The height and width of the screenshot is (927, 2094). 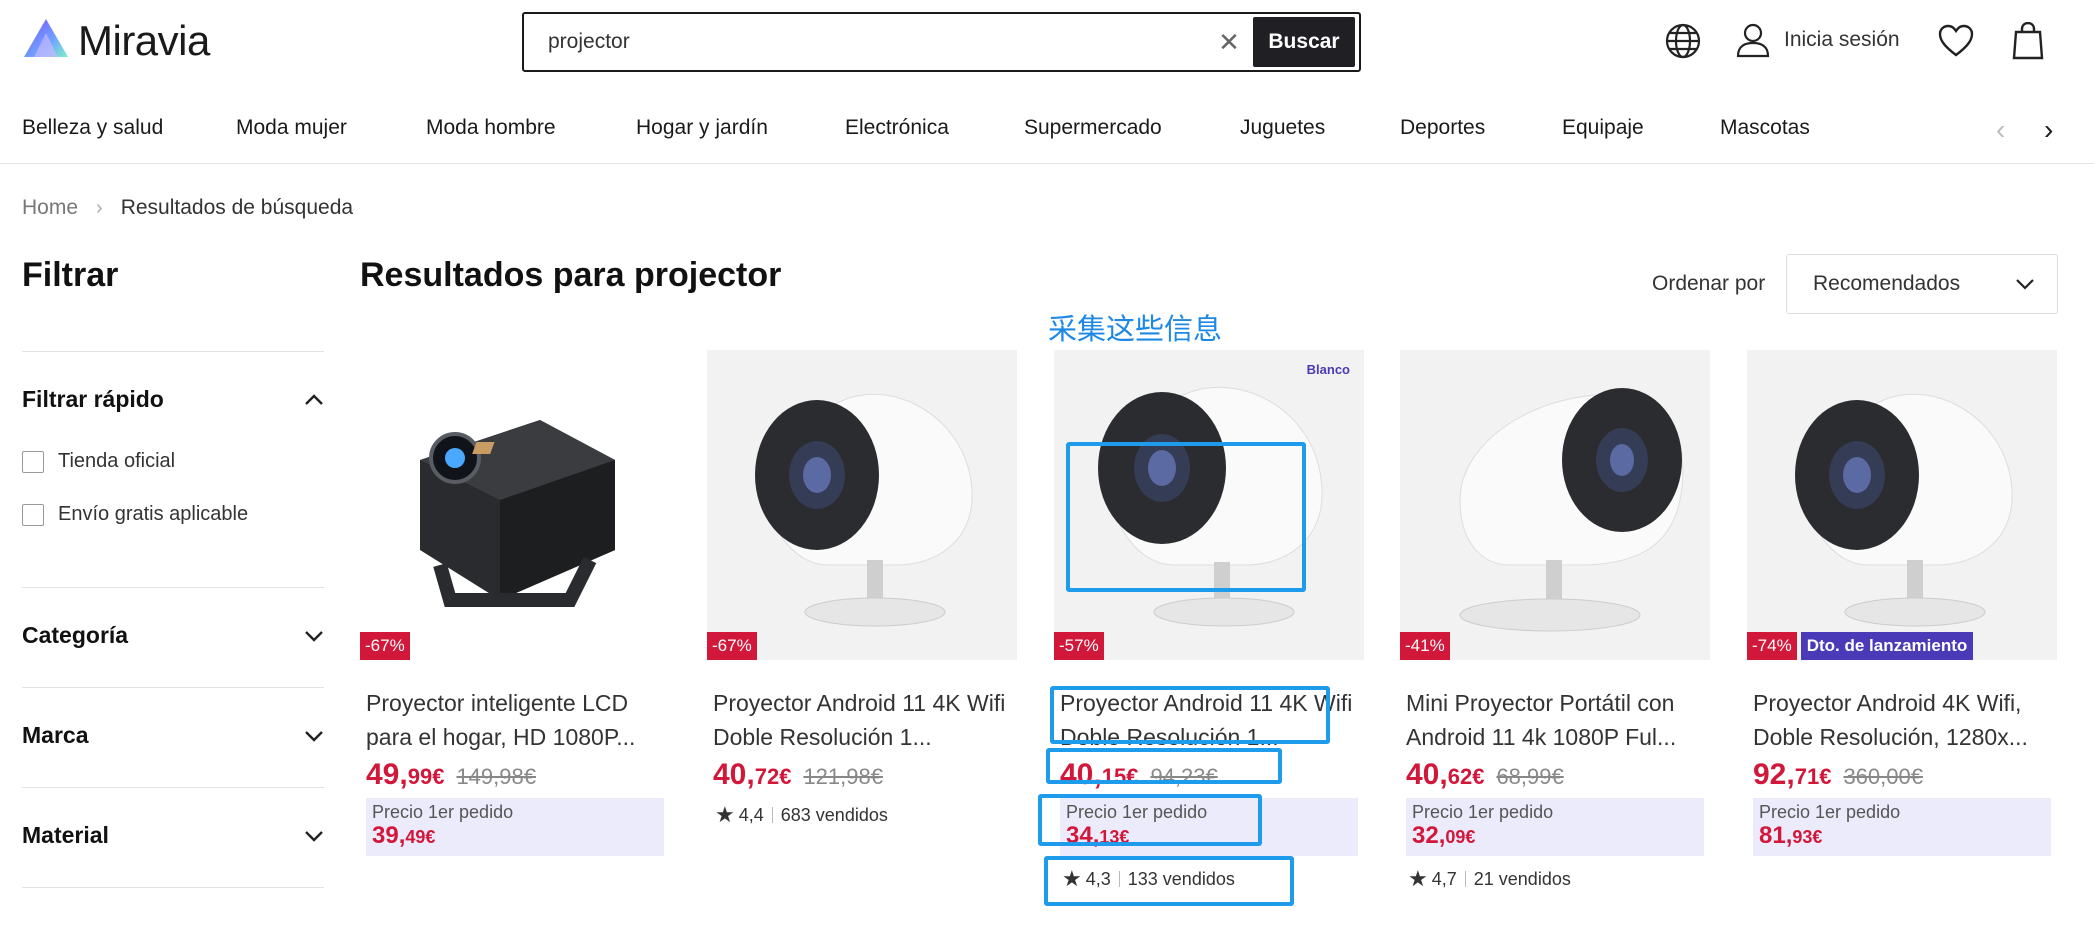 I want to click on shopping-bag-icon, so click(x=2028, y=43).